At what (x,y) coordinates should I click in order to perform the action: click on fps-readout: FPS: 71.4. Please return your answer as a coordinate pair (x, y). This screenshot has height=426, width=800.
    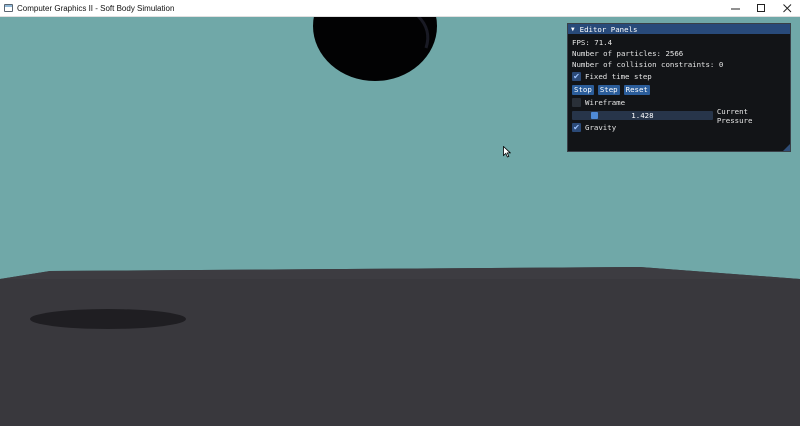
    Looking at the image, I should click on (592, 42).